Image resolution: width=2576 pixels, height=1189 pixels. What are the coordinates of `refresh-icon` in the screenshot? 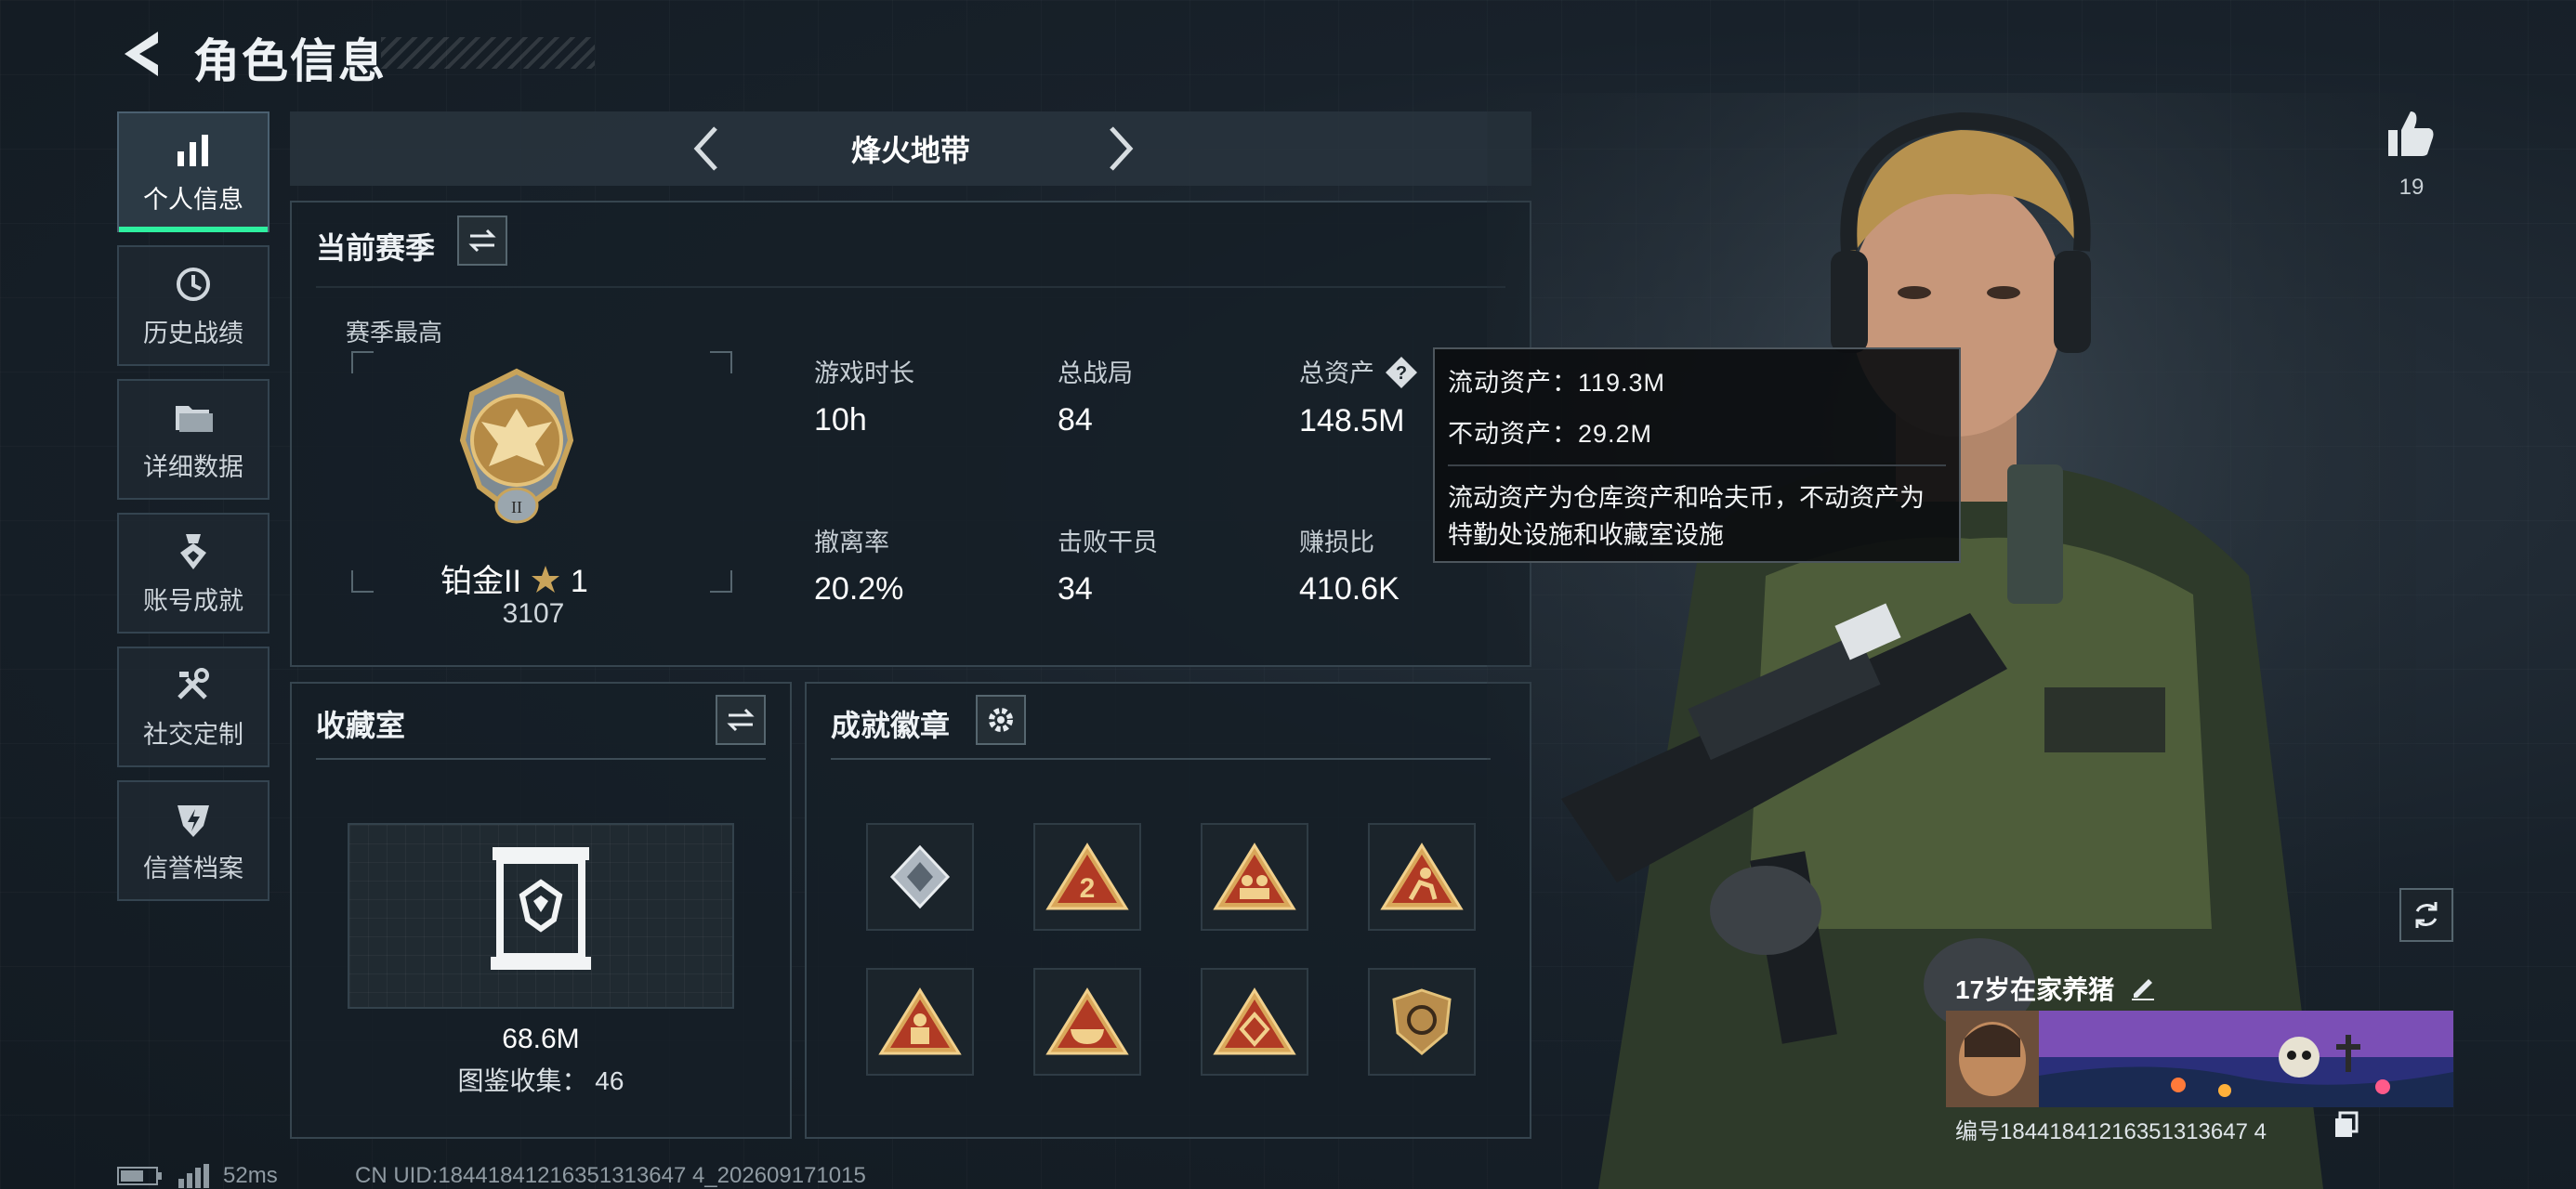 It's located at (2426, 915).